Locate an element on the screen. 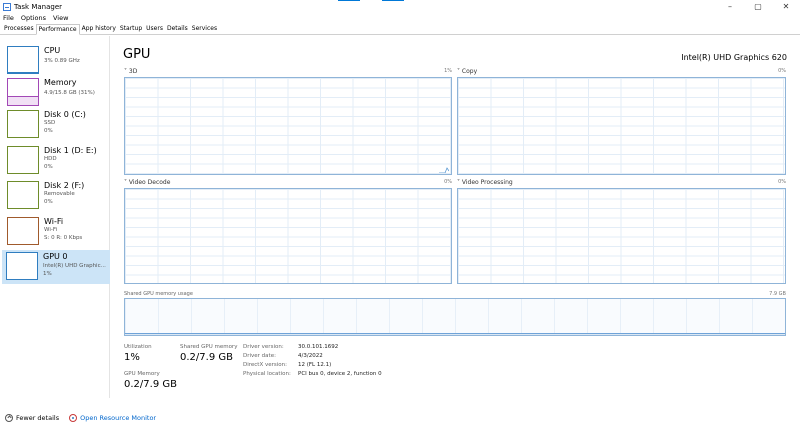  graph-engine-selector: ˅ Copy is located at coordinates (467, 71).